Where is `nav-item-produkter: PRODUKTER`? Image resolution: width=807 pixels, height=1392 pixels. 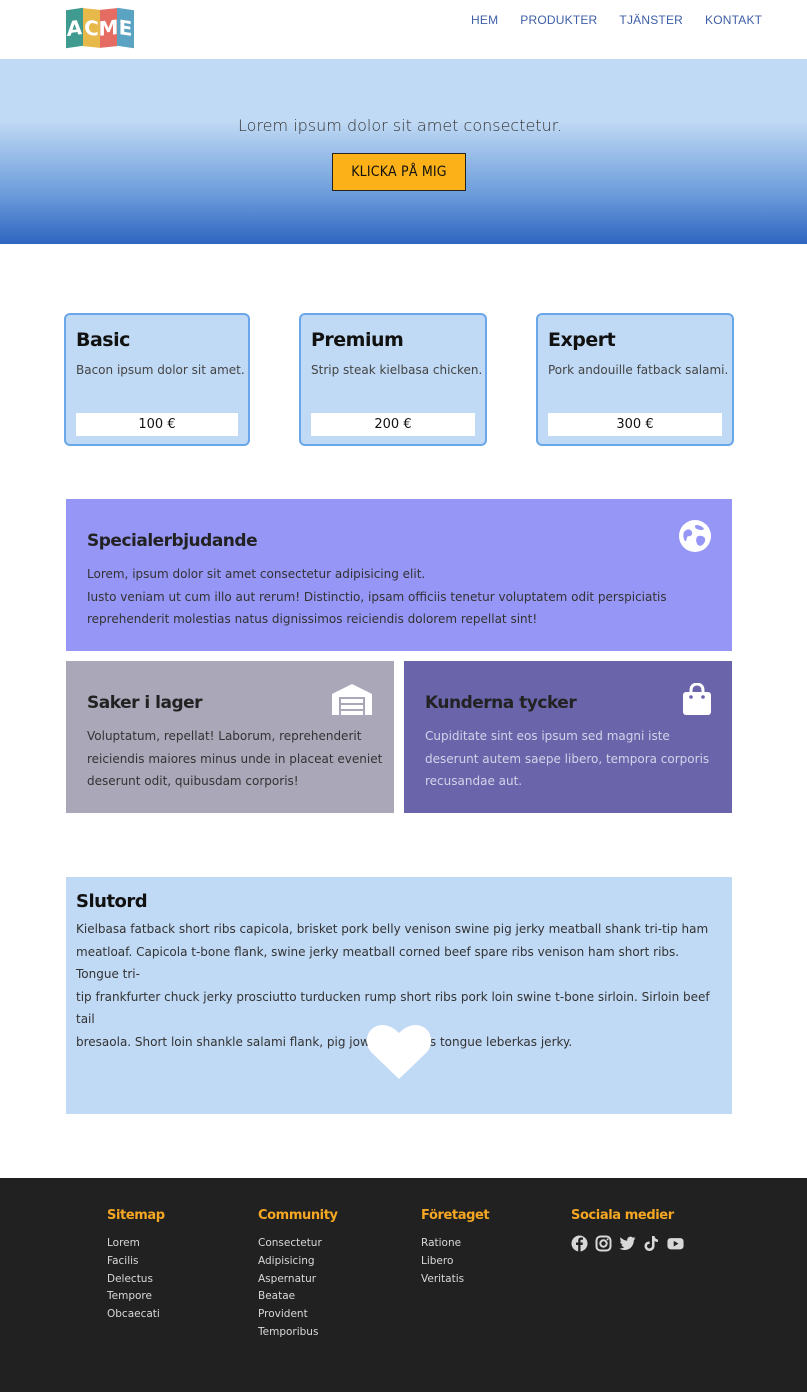 nav-item-produkter: PRODUKTER is located at coordinates (558, 20).